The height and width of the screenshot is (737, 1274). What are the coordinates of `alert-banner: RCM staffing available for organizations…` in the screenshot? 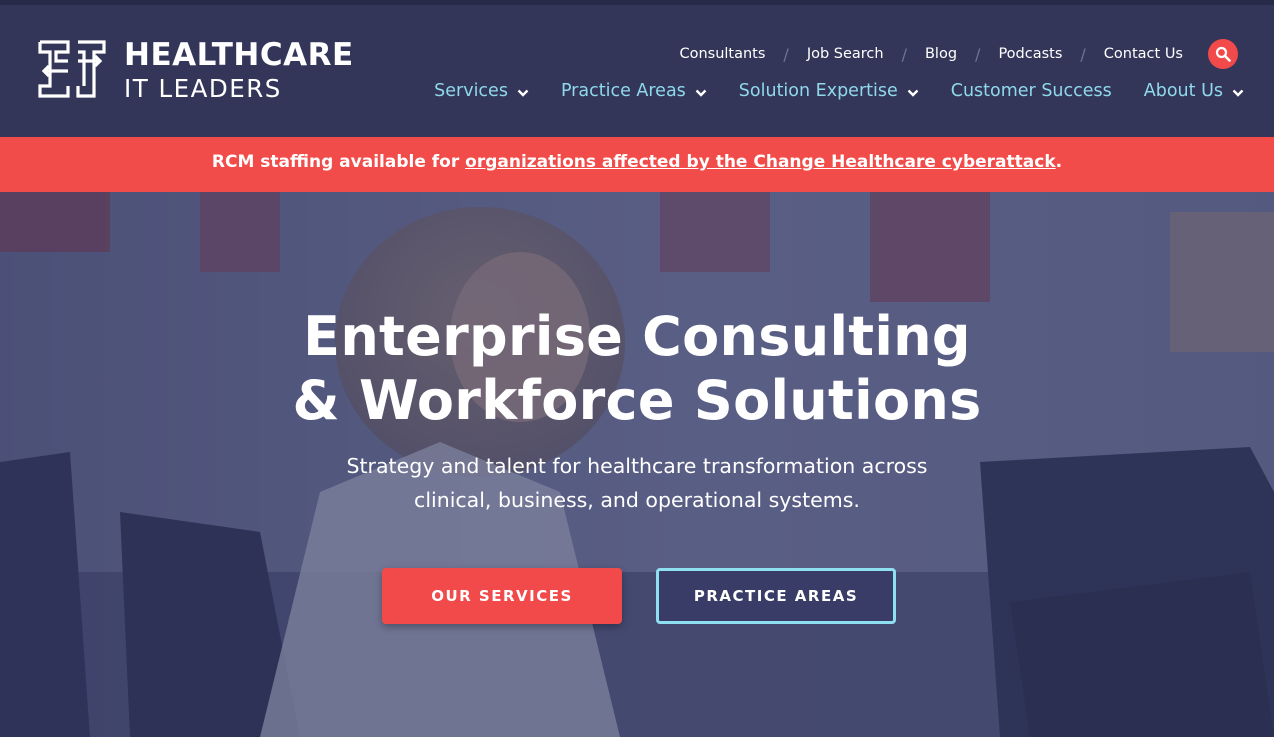 It's located at (637, 164).